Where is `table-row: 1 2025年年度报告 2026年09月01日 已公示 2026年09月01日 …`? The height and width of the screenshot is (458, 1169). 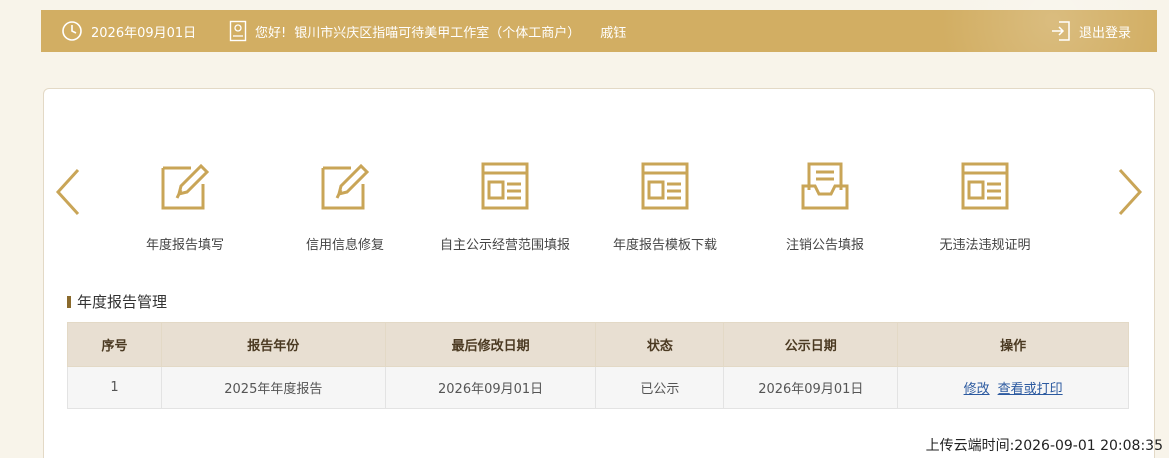 table-row: 1 2025年年度报告 2026年09月01日 已公示 2026年09月01日 … is located at coordinates (598, 387).